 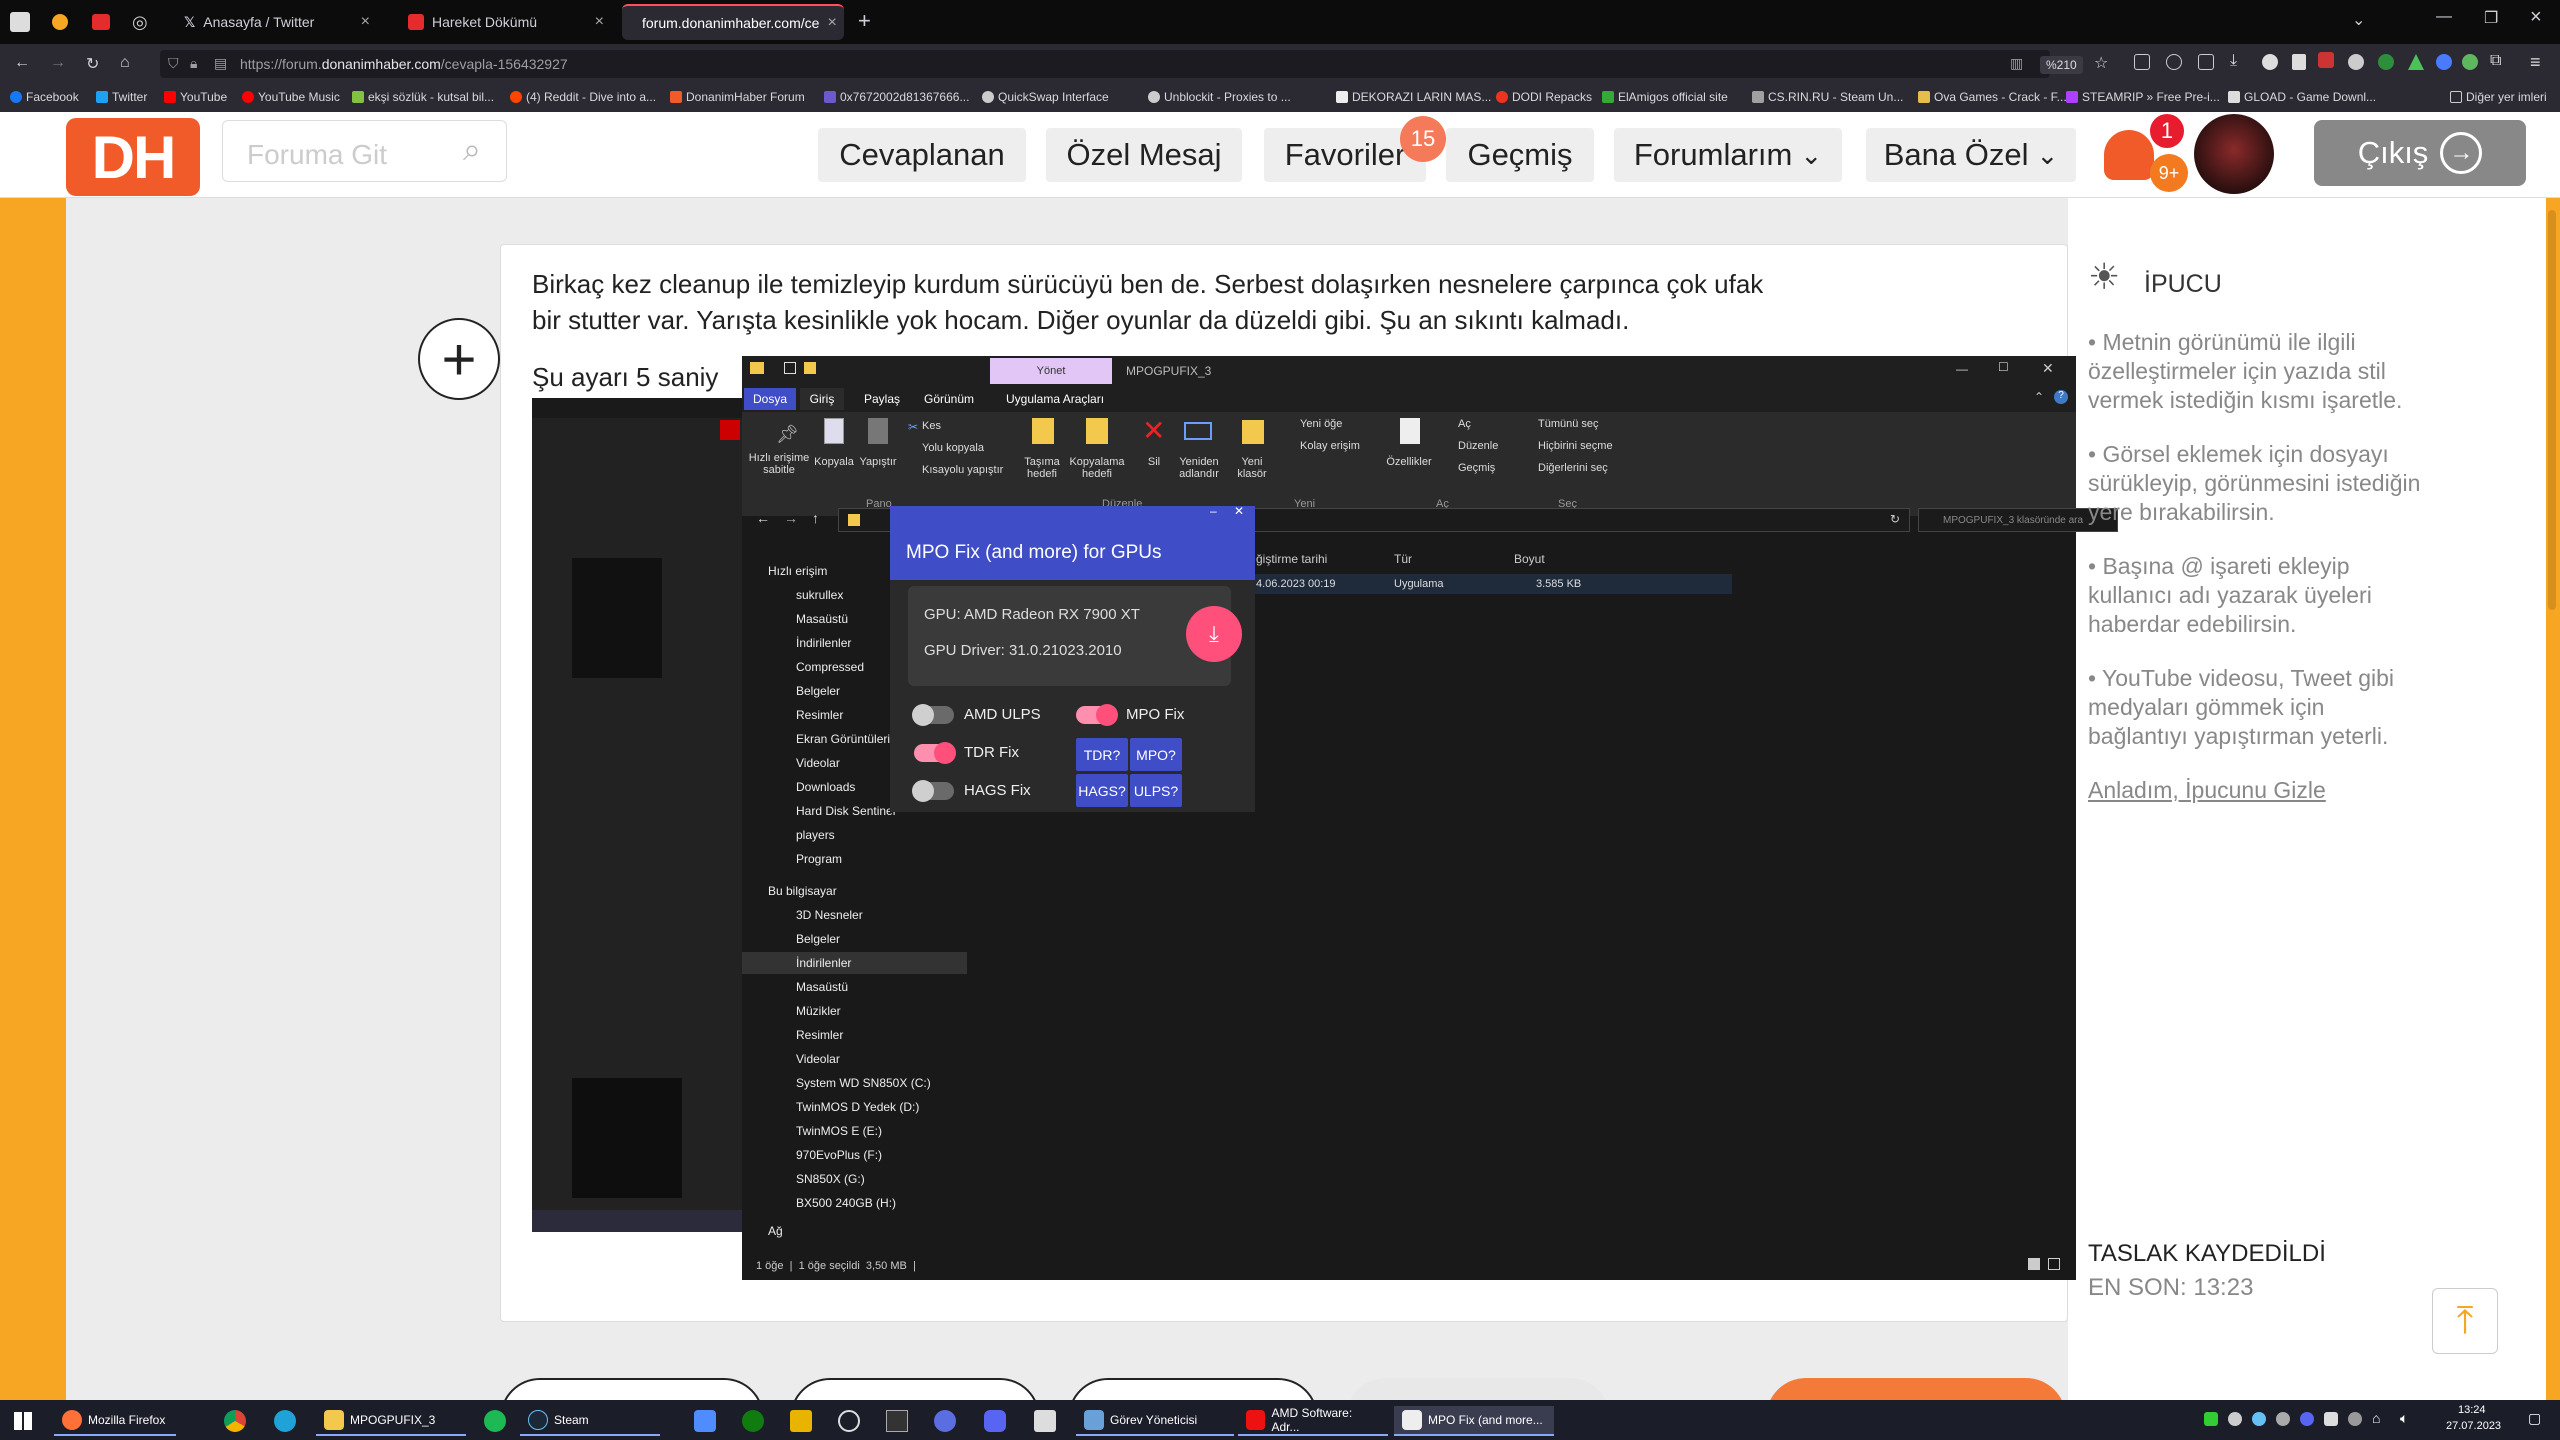 What do you see at coordinates (863, 1083) in the screenshot?
I see `sidebar-item: System WD SN850X (C:)` at bounding box center [863, 1083].